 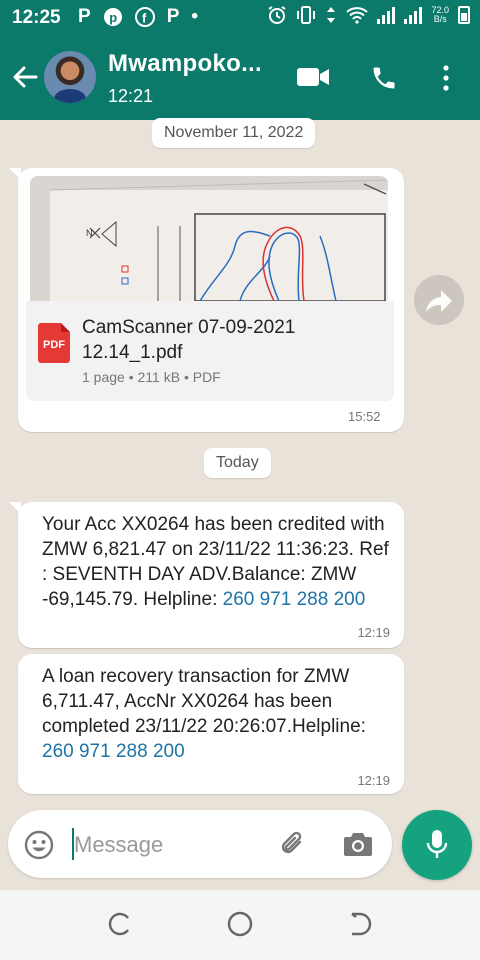 I want to click on data-arrows-icon, so click(x=331, y=15).